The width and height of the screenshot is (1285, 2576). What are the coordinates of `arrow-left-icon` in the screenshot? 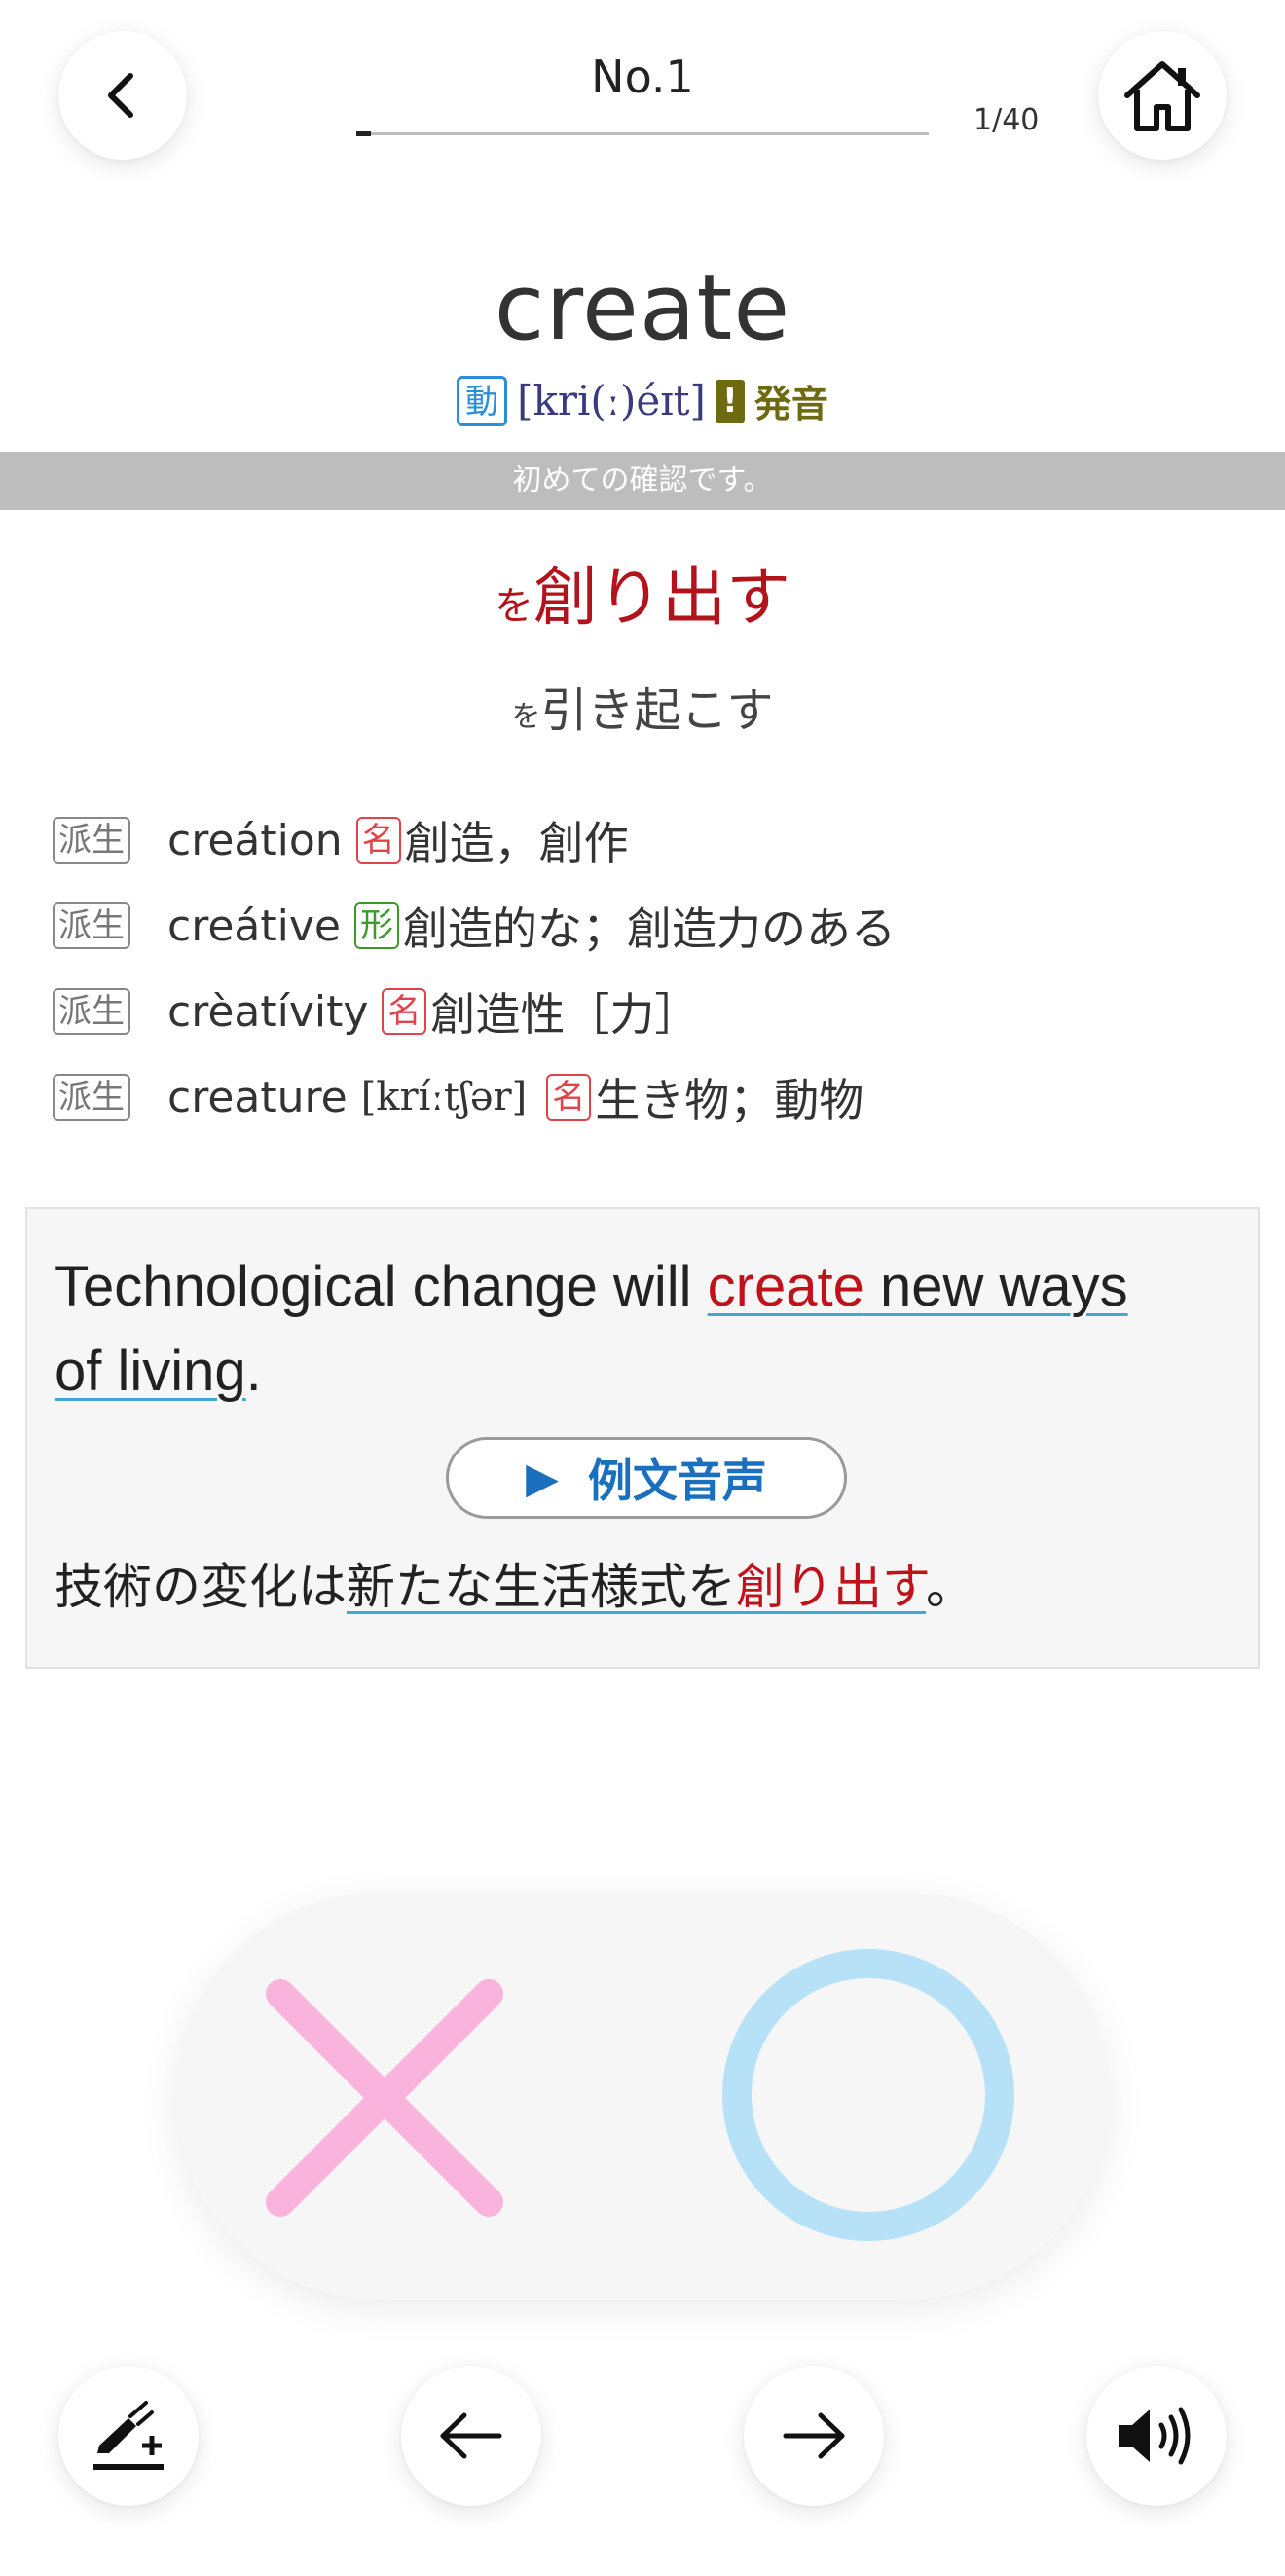 It's located at (471, 2435).